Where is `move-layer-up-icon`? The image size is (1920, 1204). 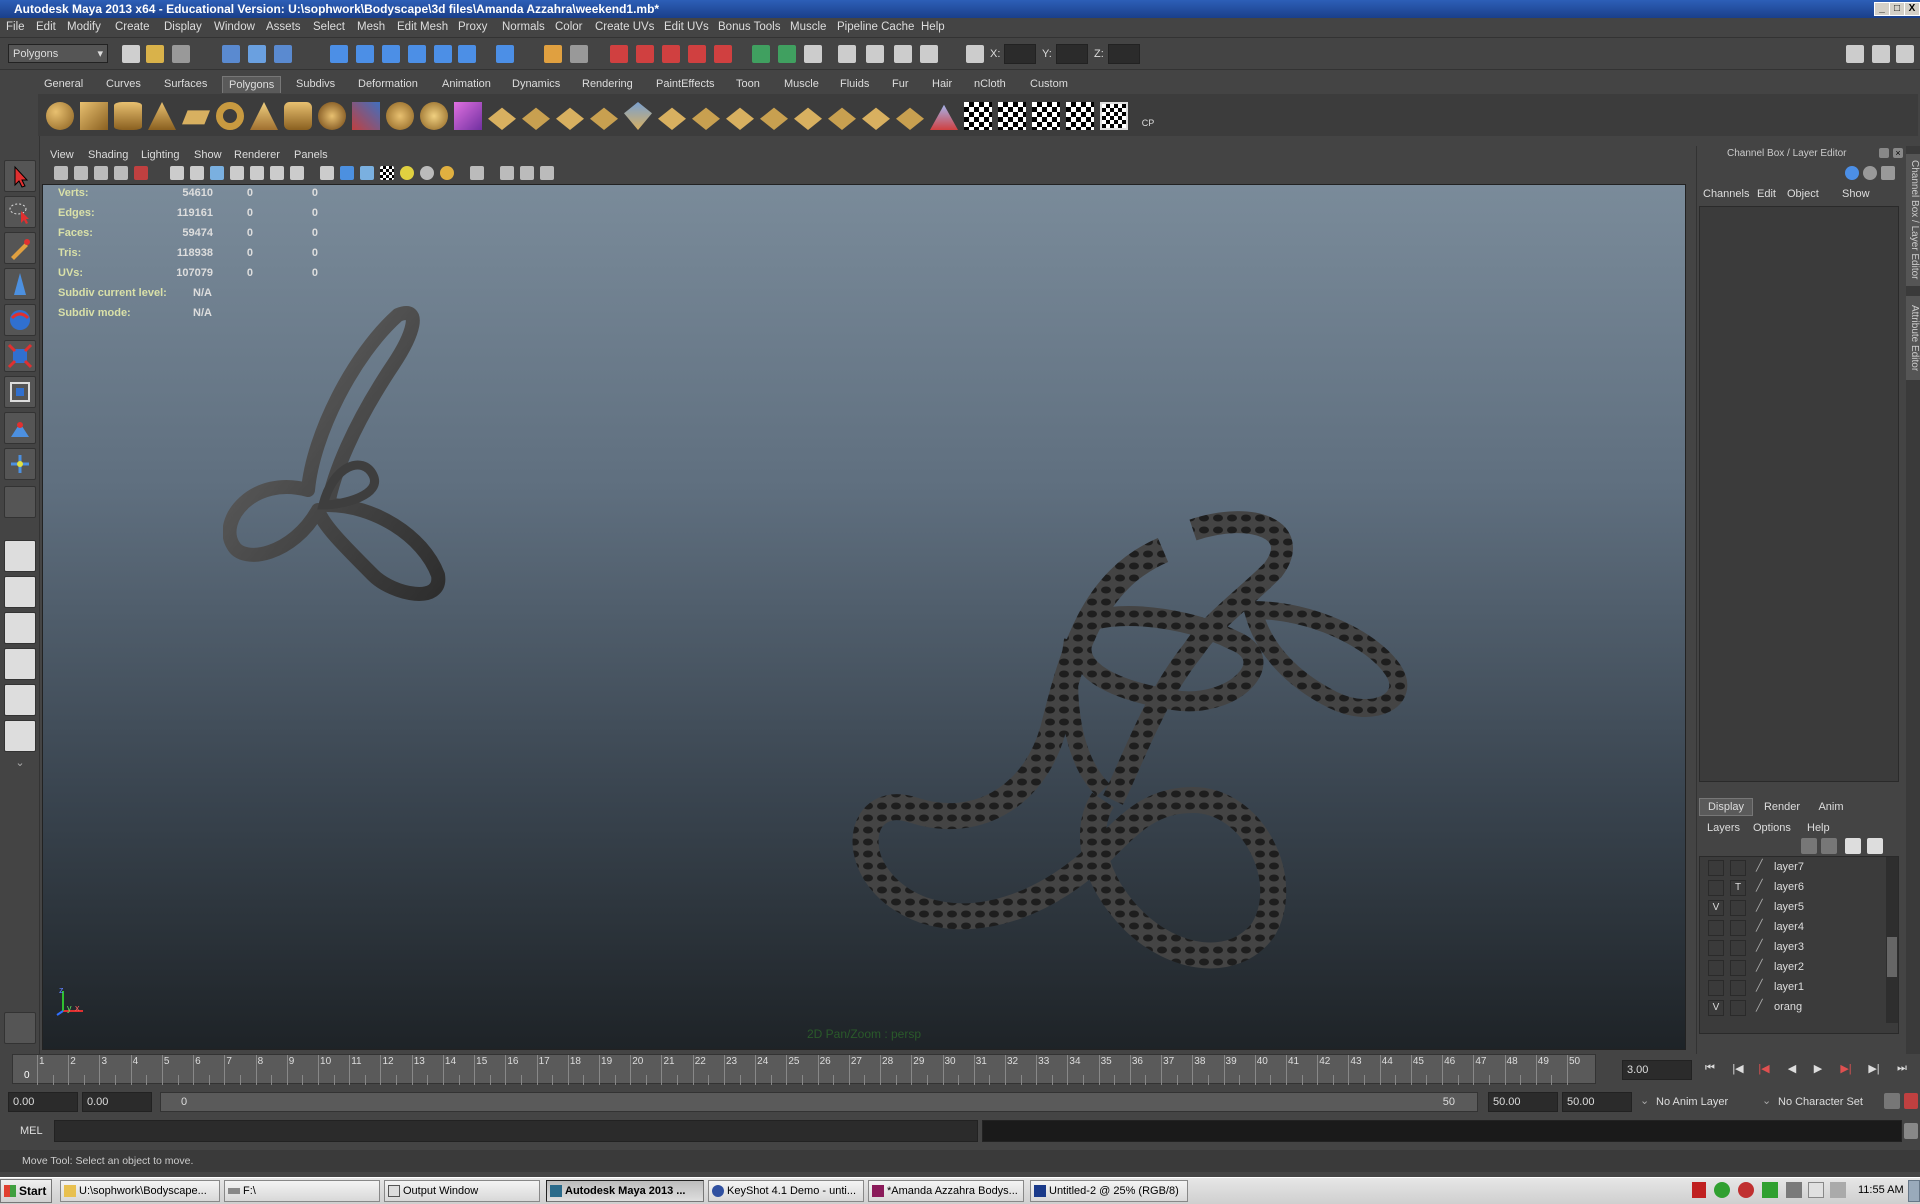
move-layer-up-icon is located at coordinates (1809, 846).